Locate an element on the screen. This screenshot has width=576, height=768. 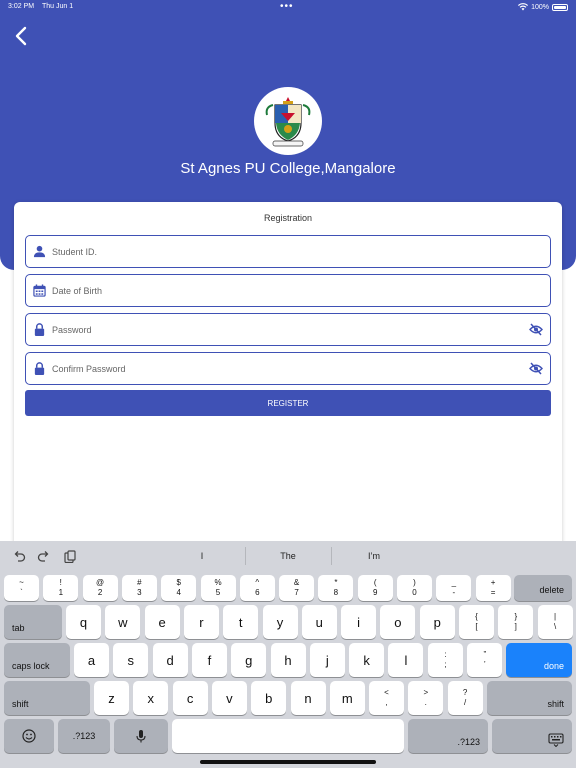
college-logo is located at coordinates (288, 121).